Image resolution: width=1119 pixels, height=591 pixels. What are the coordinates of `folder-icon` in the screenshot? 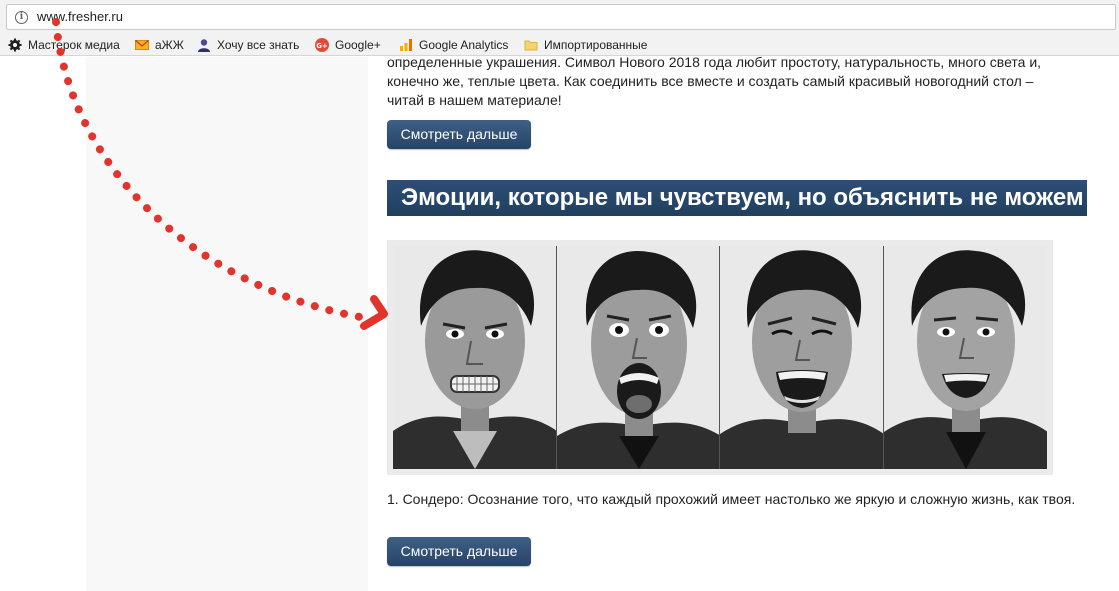 It's located at (531, 45).